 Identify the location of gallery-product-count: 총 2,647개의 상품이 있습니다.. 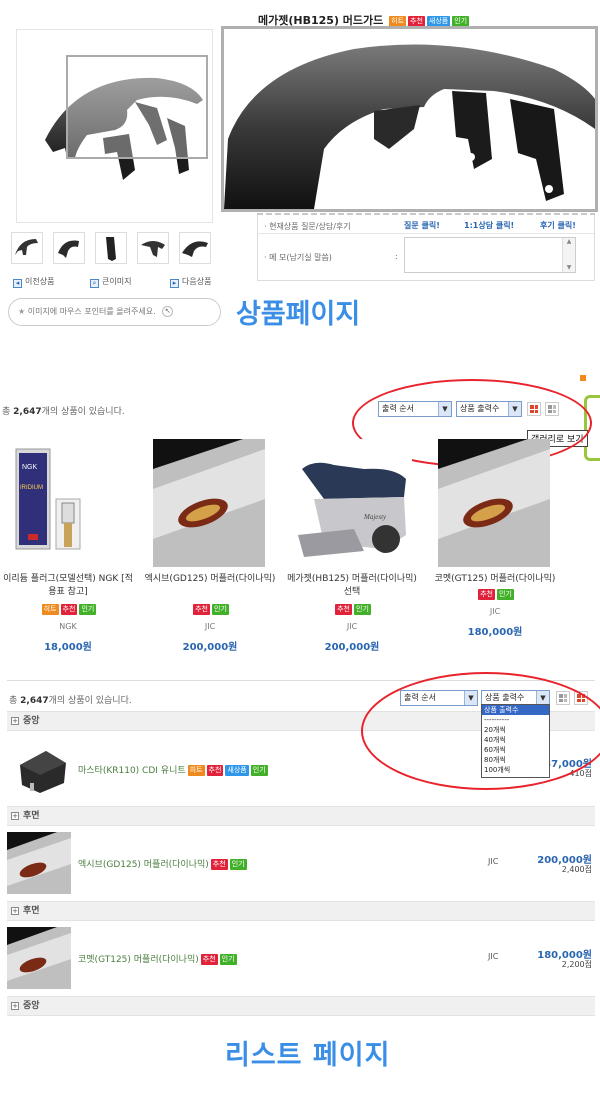
(63, 412).